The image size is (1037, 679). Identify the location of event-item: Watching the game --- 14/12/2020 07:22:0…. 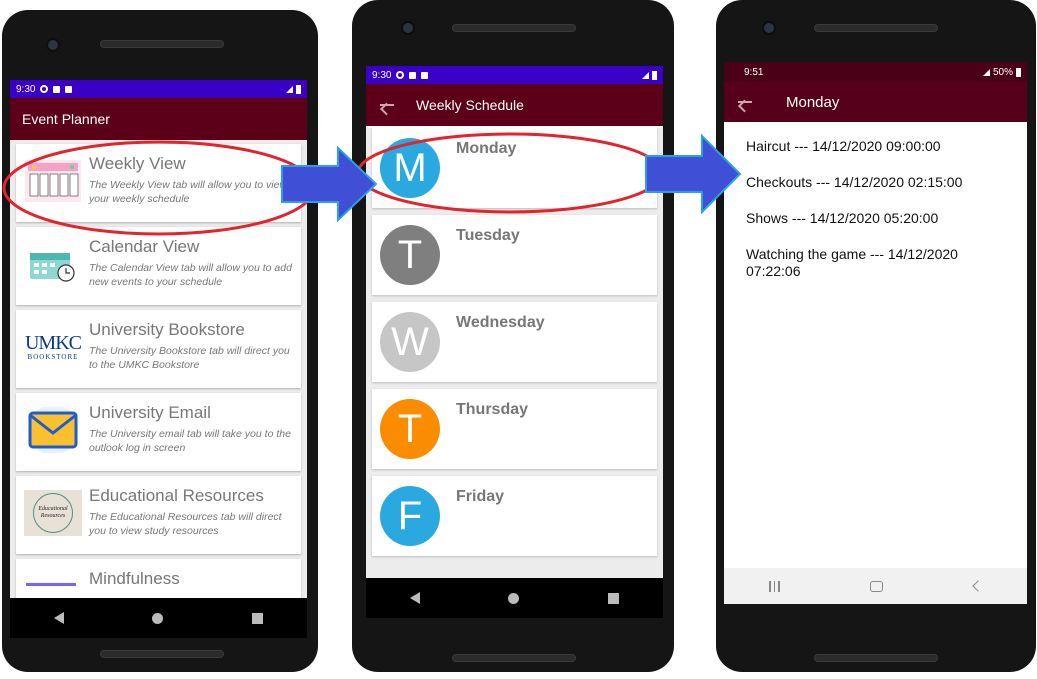
(875, 263).